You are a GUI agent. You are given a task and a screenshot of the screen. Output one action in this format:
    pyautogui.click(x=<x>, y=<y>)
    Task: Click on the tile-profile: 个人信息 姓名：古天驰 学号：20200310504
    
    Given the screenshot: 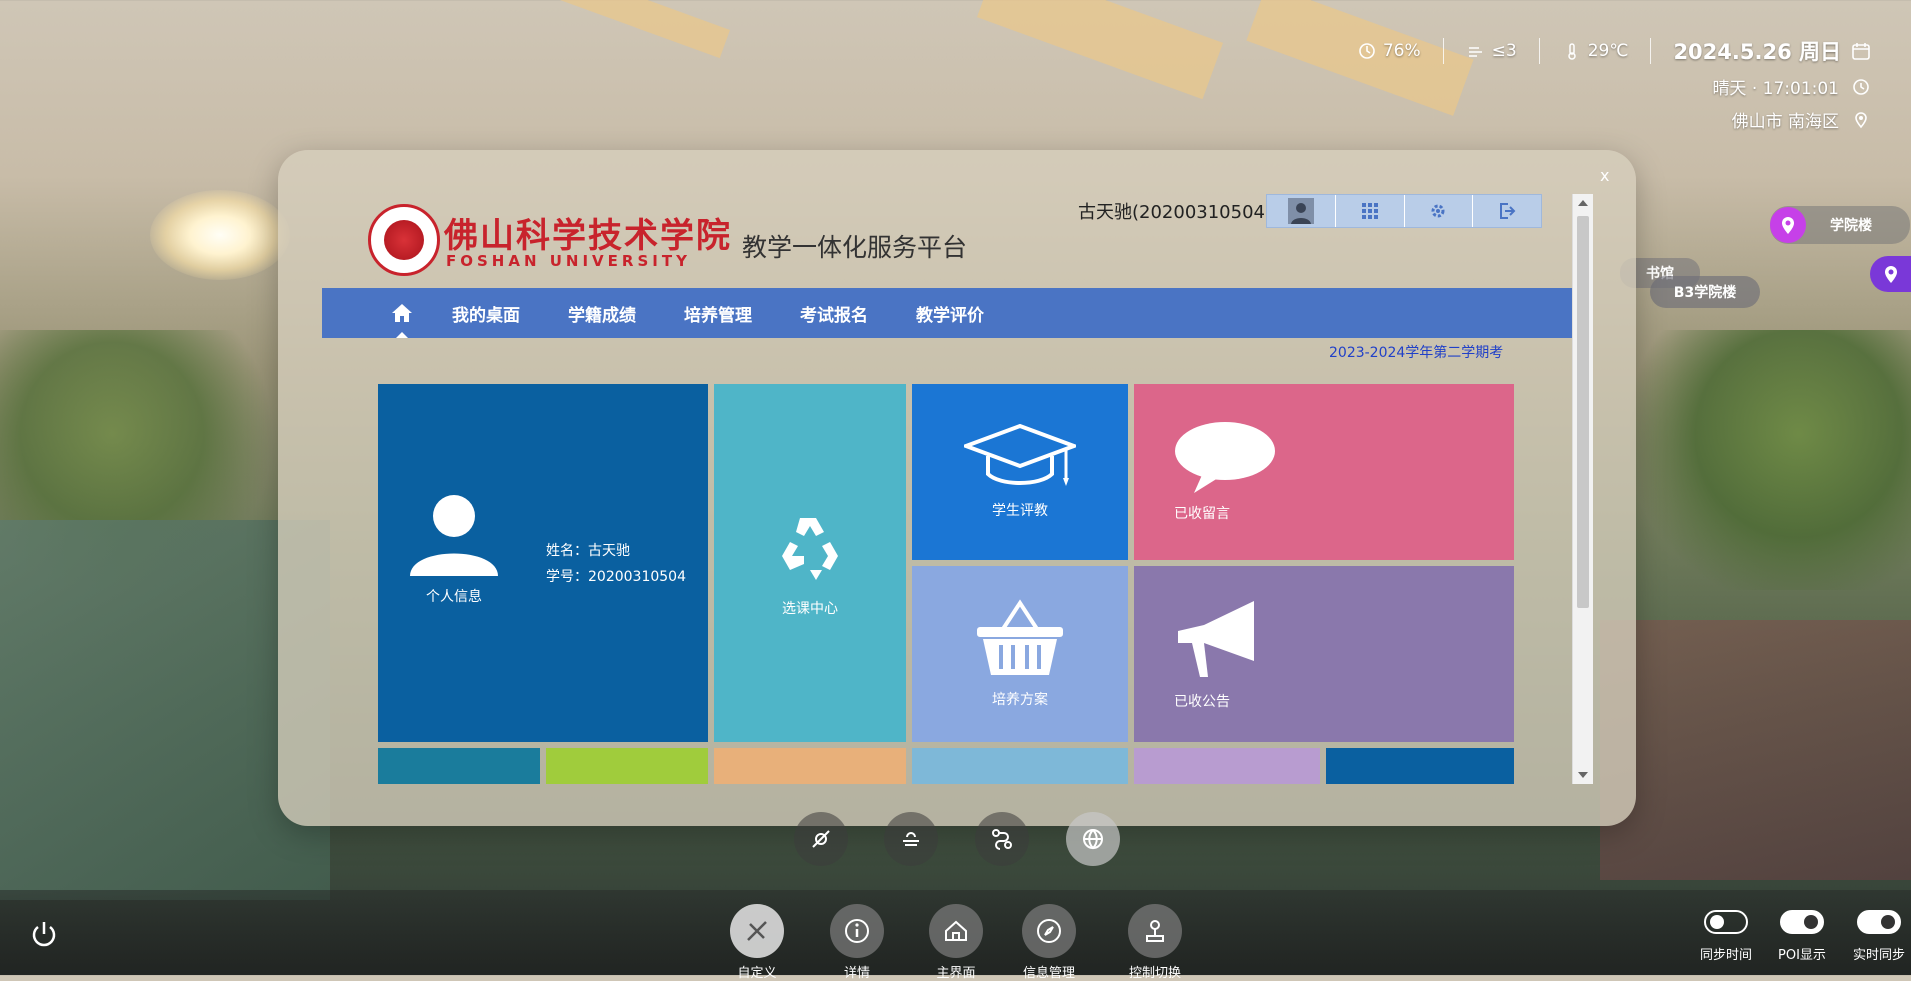 What is the action you would take?
    pyautogui.click(x=543, y=563)
    